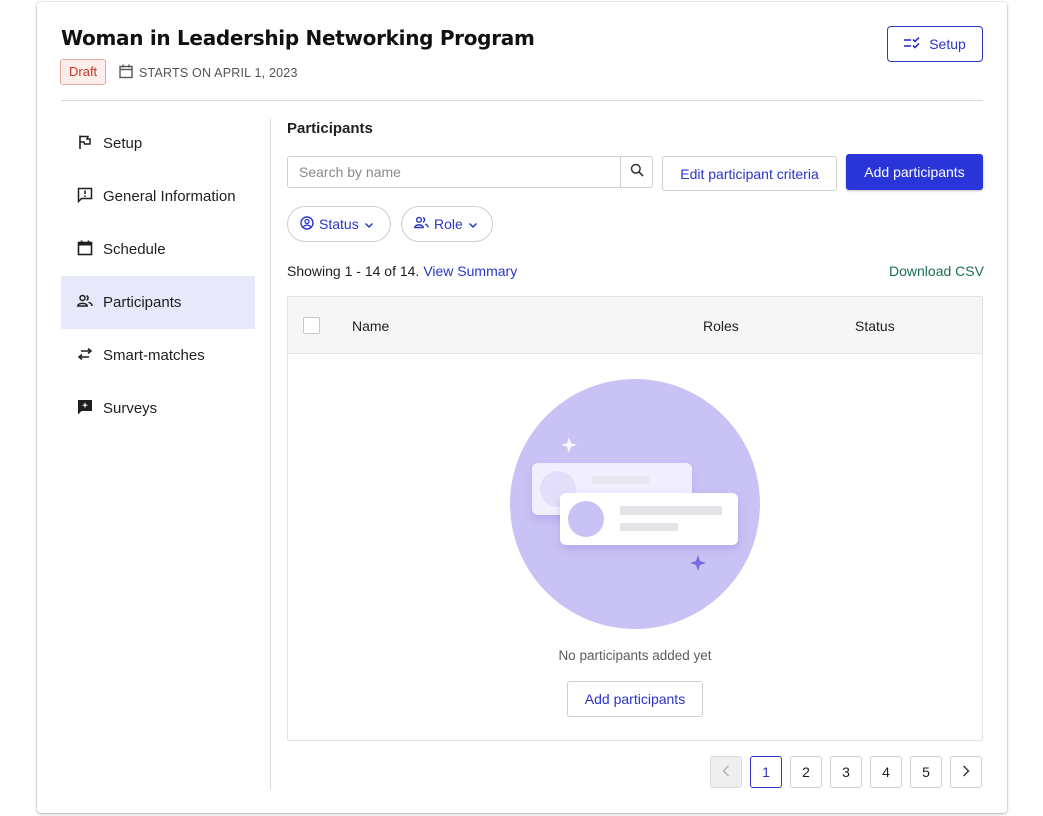  Describe the element at coordinates (914, 172) in the screenshot. I see `add-participants-button: Add participants` at that location.